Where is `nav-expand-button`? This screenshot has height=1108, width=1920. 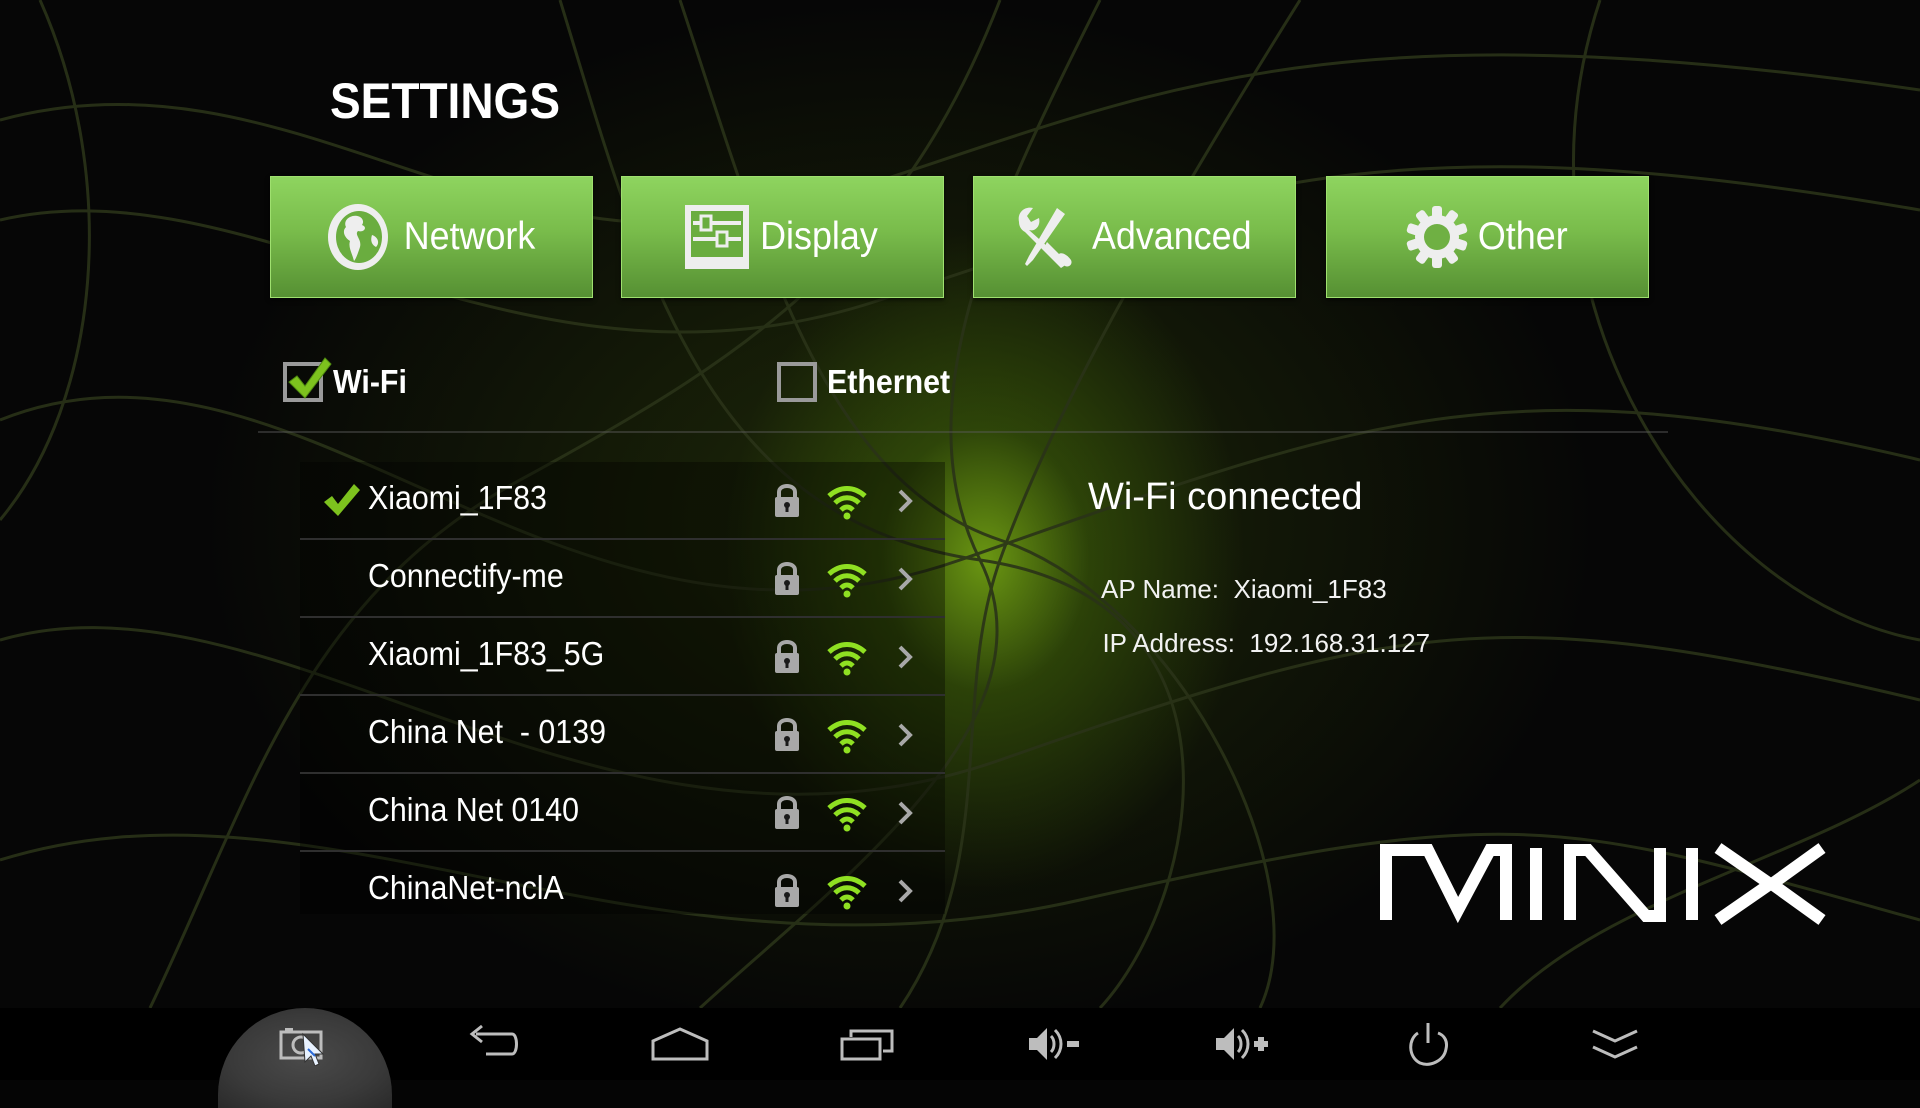
nav-expand-button is located at coordinates (1615, 1044).